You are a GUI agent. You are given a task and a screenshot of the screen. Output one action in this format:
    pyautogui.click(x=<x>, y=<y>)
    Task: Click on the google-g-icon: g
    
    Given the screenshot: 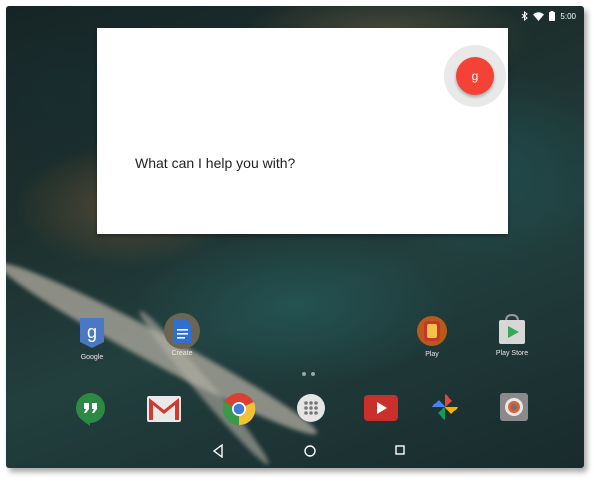 What is the action you would take?
    pyautogui.click(x=475, y=76)
    